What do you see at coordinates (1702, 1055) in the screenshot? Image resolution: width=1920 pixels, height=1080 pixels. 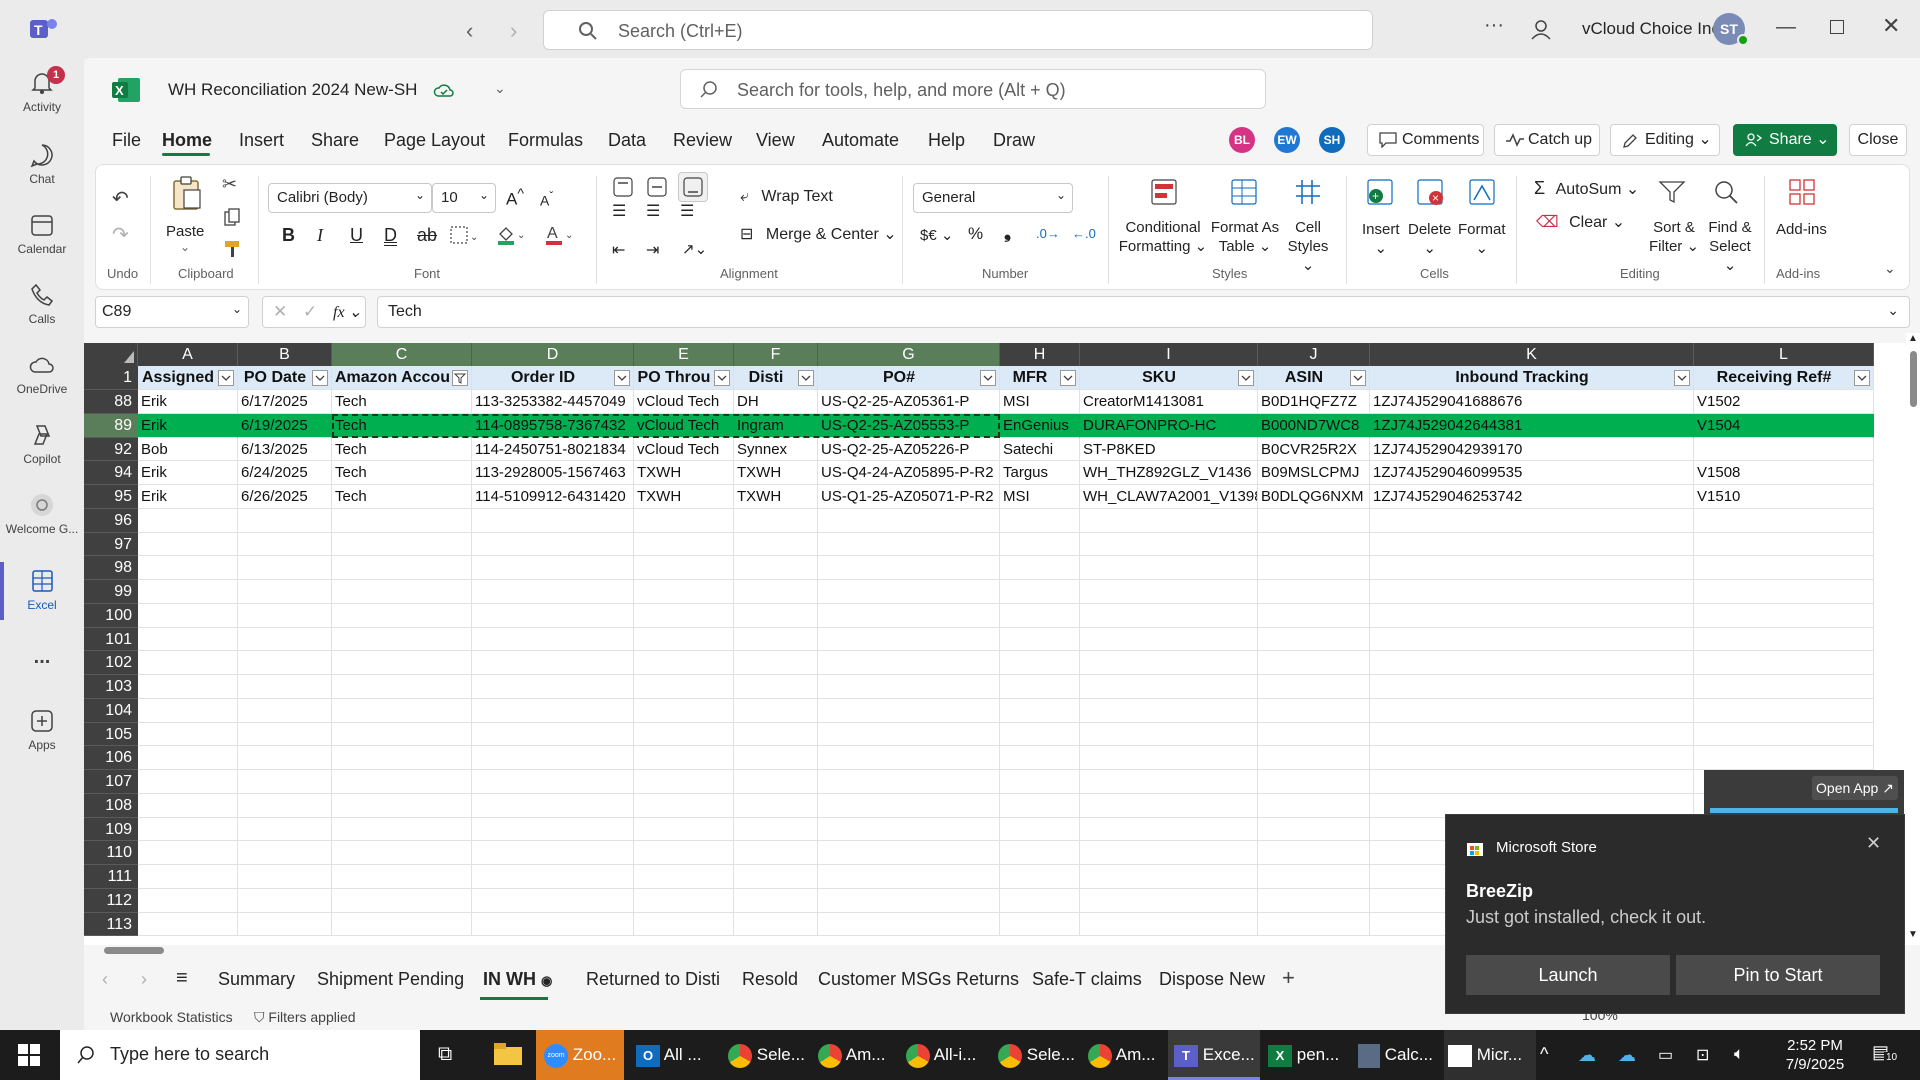 I see `network-icon: ⊡` at bounding box center [1702, 1055].